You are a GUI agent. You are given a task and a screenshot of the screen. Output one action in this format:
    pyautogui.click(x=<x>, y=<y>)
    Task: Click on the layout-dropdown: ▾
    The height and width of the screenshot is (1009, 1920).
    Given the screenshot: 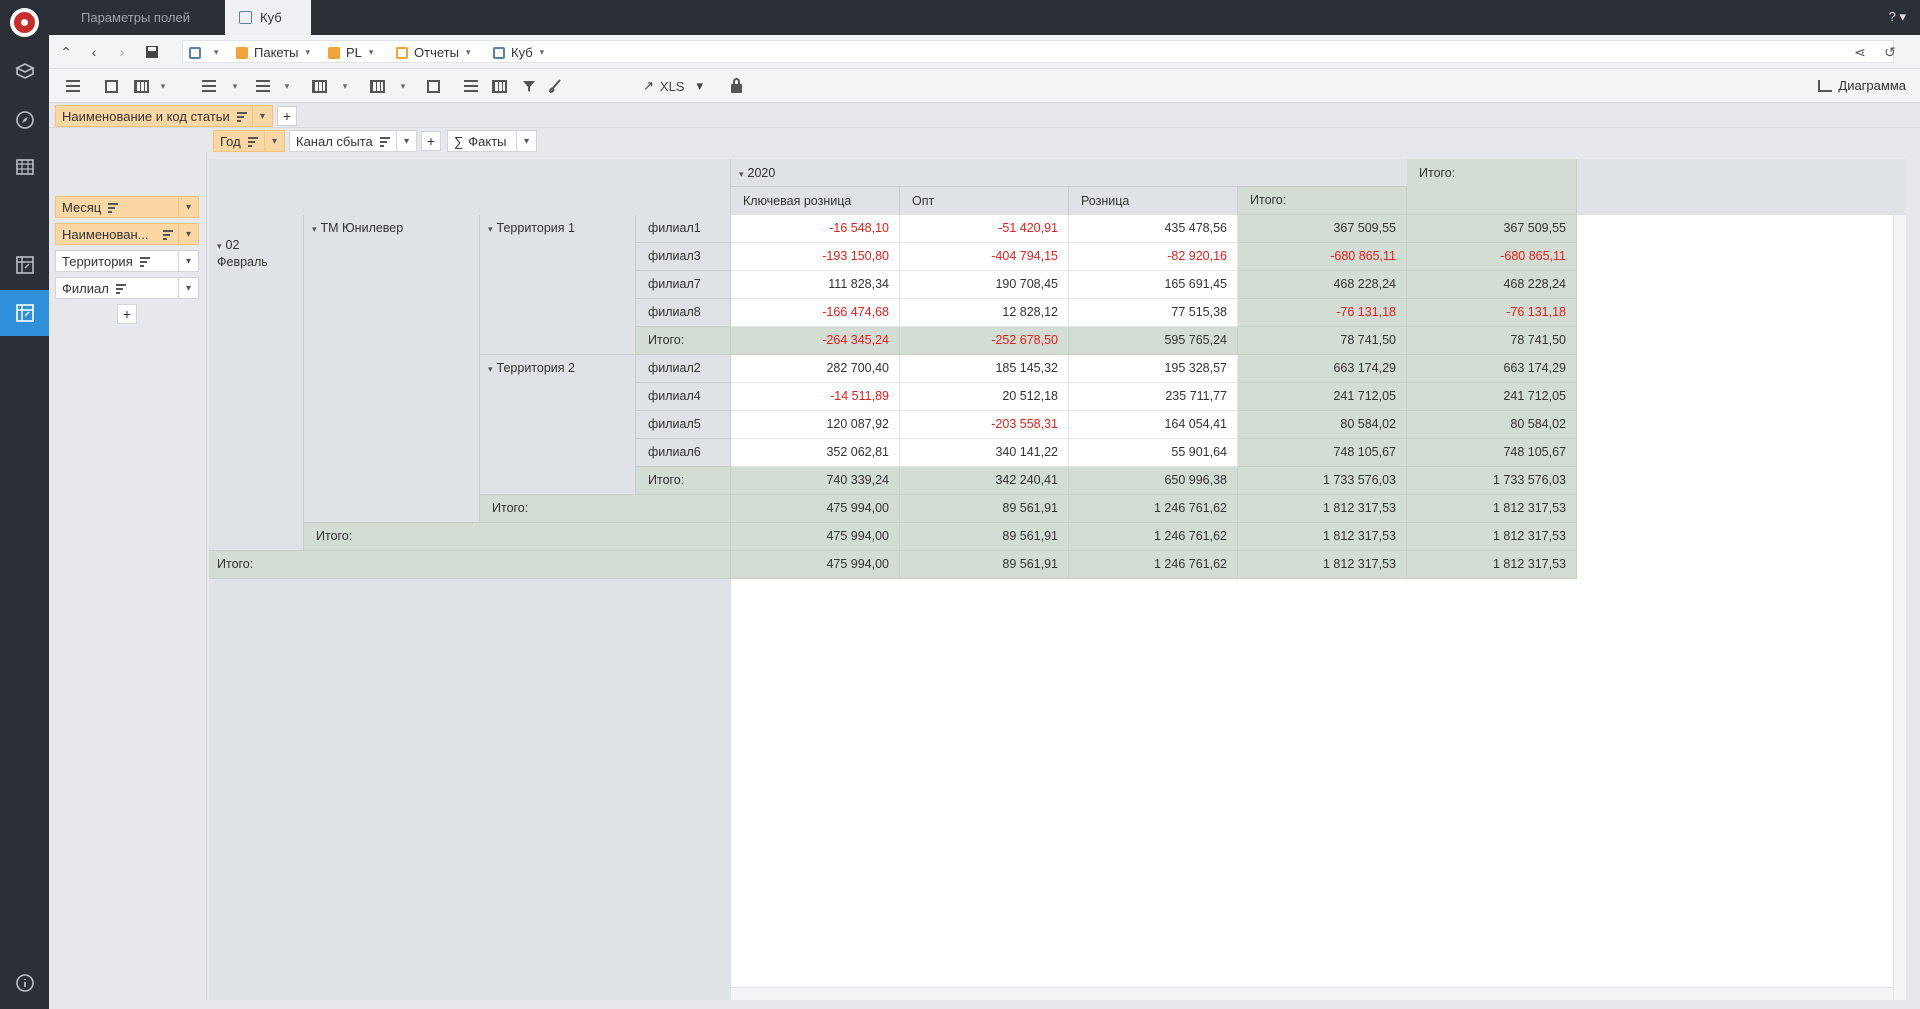 What is the action you would take?
    pyautogui.click(x=345, y=86)
    